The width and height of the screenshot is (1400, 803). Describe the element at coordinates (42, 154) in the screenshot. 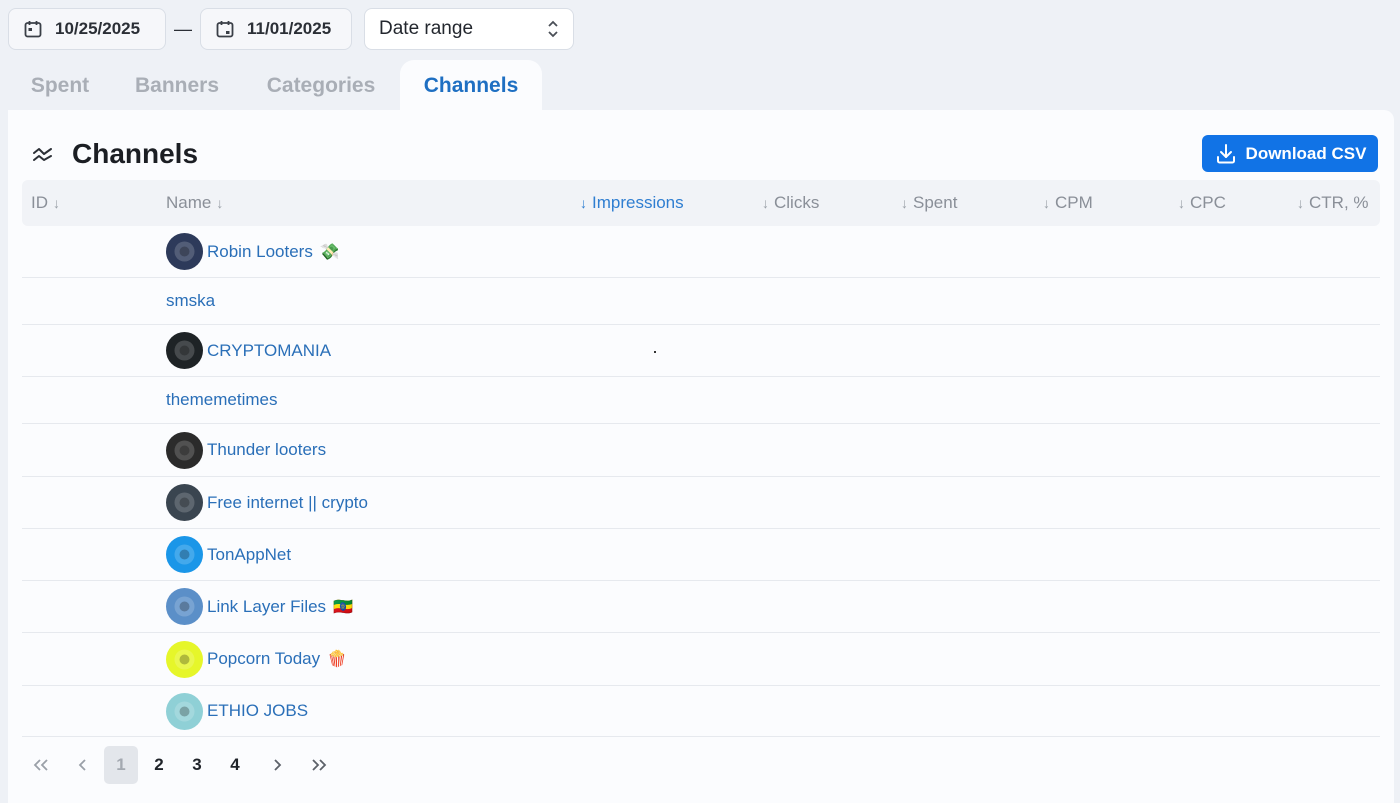

I see `chart-trend-icon` at that location.